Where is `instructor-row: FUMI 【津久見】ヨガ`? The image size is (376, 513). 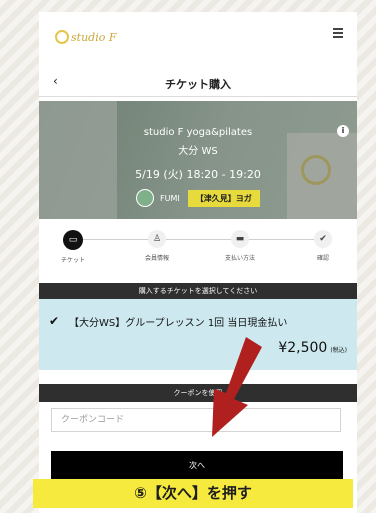 instructor-row: FUMI 【津久見】ヨガ is located at coordinates (198, 198).